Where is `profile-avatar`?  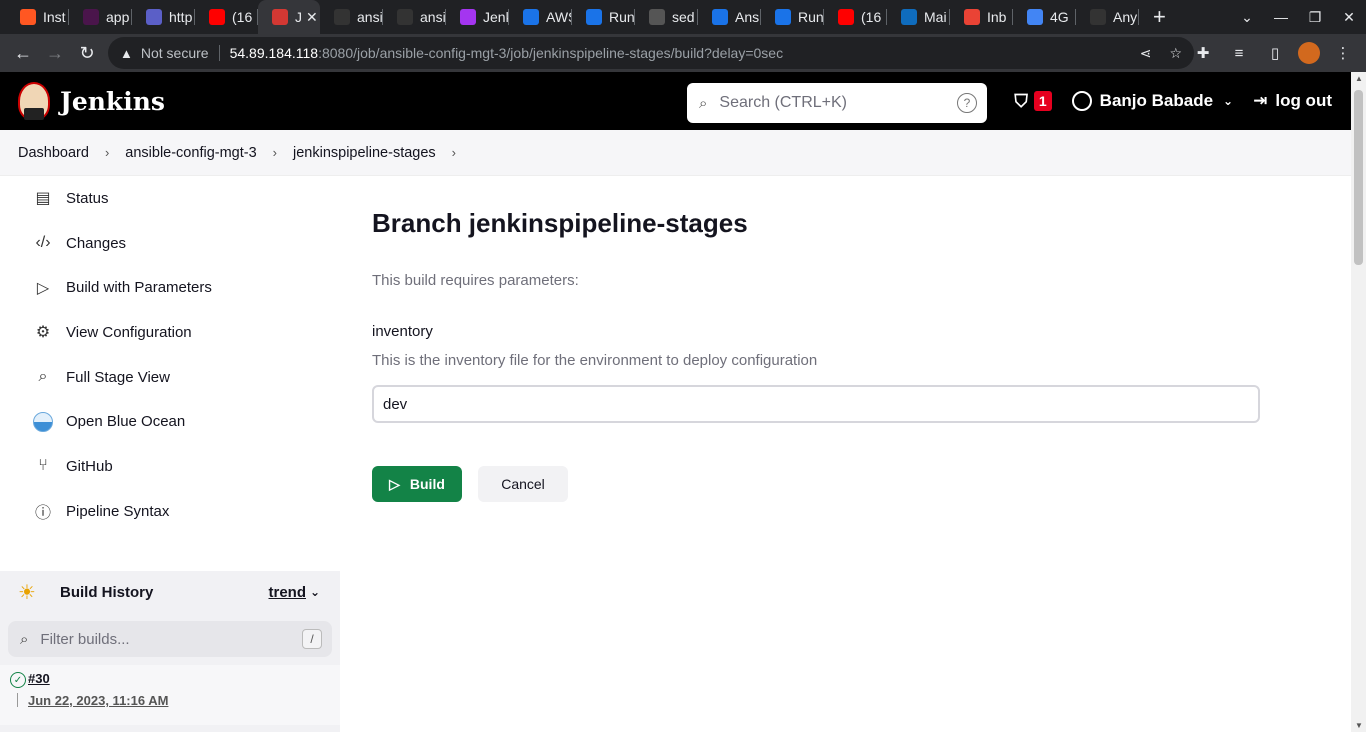
profile-avatar is located at coordinates (1309, 53).